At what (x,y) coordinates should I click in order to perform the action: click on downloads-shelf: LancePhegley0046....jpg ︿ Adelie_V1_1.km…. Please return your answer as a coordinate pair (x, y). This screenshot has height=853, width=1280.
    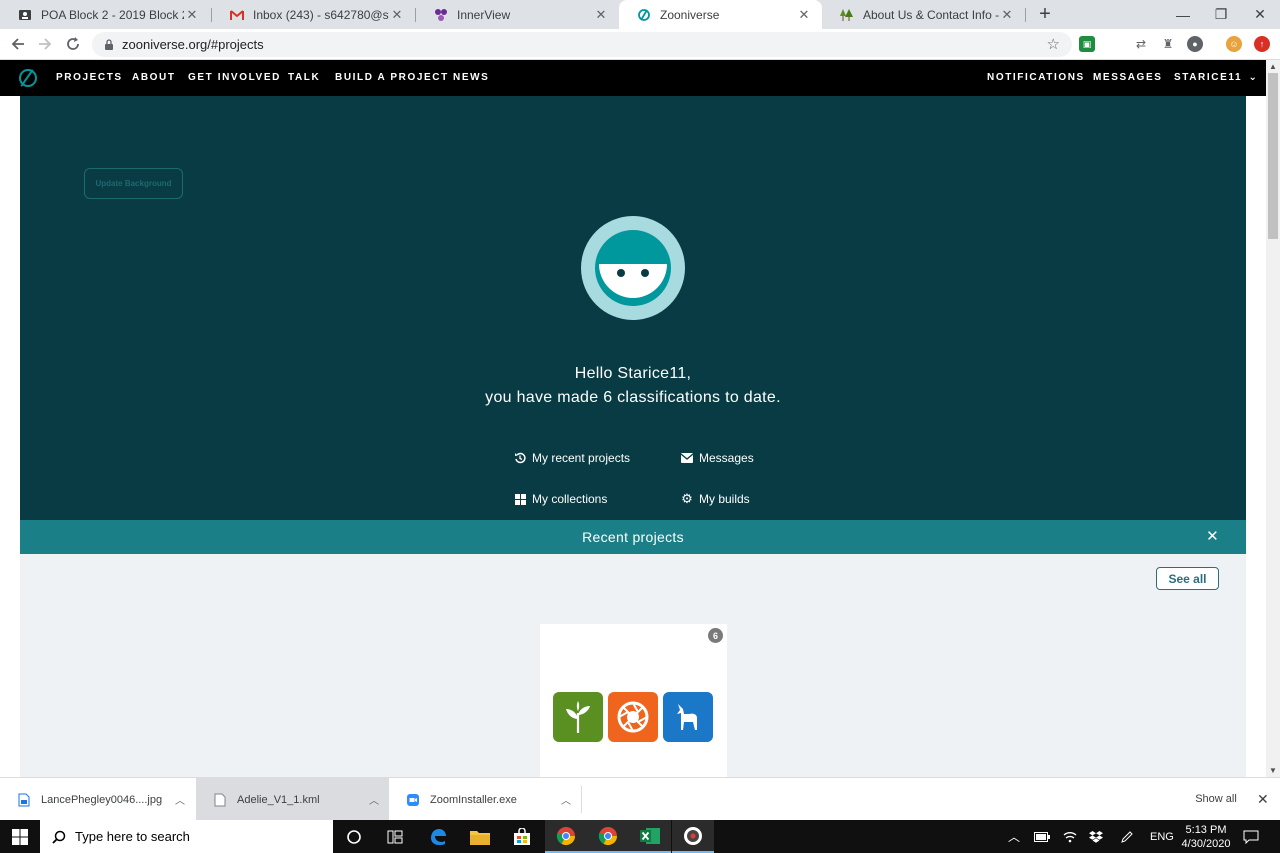
    Looking at the image, I should click on (640, 799).